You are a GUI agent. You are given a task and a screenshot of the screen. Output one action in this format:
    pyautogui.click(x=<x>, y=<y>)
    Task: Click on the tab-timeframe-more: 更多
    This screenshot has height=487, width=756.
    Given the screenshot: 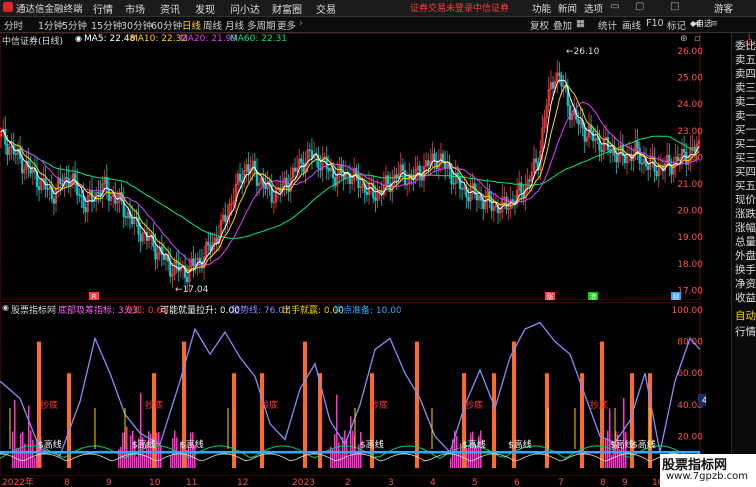 What is the action you would take?
    pyautogui.click(x=286, y=25)
    